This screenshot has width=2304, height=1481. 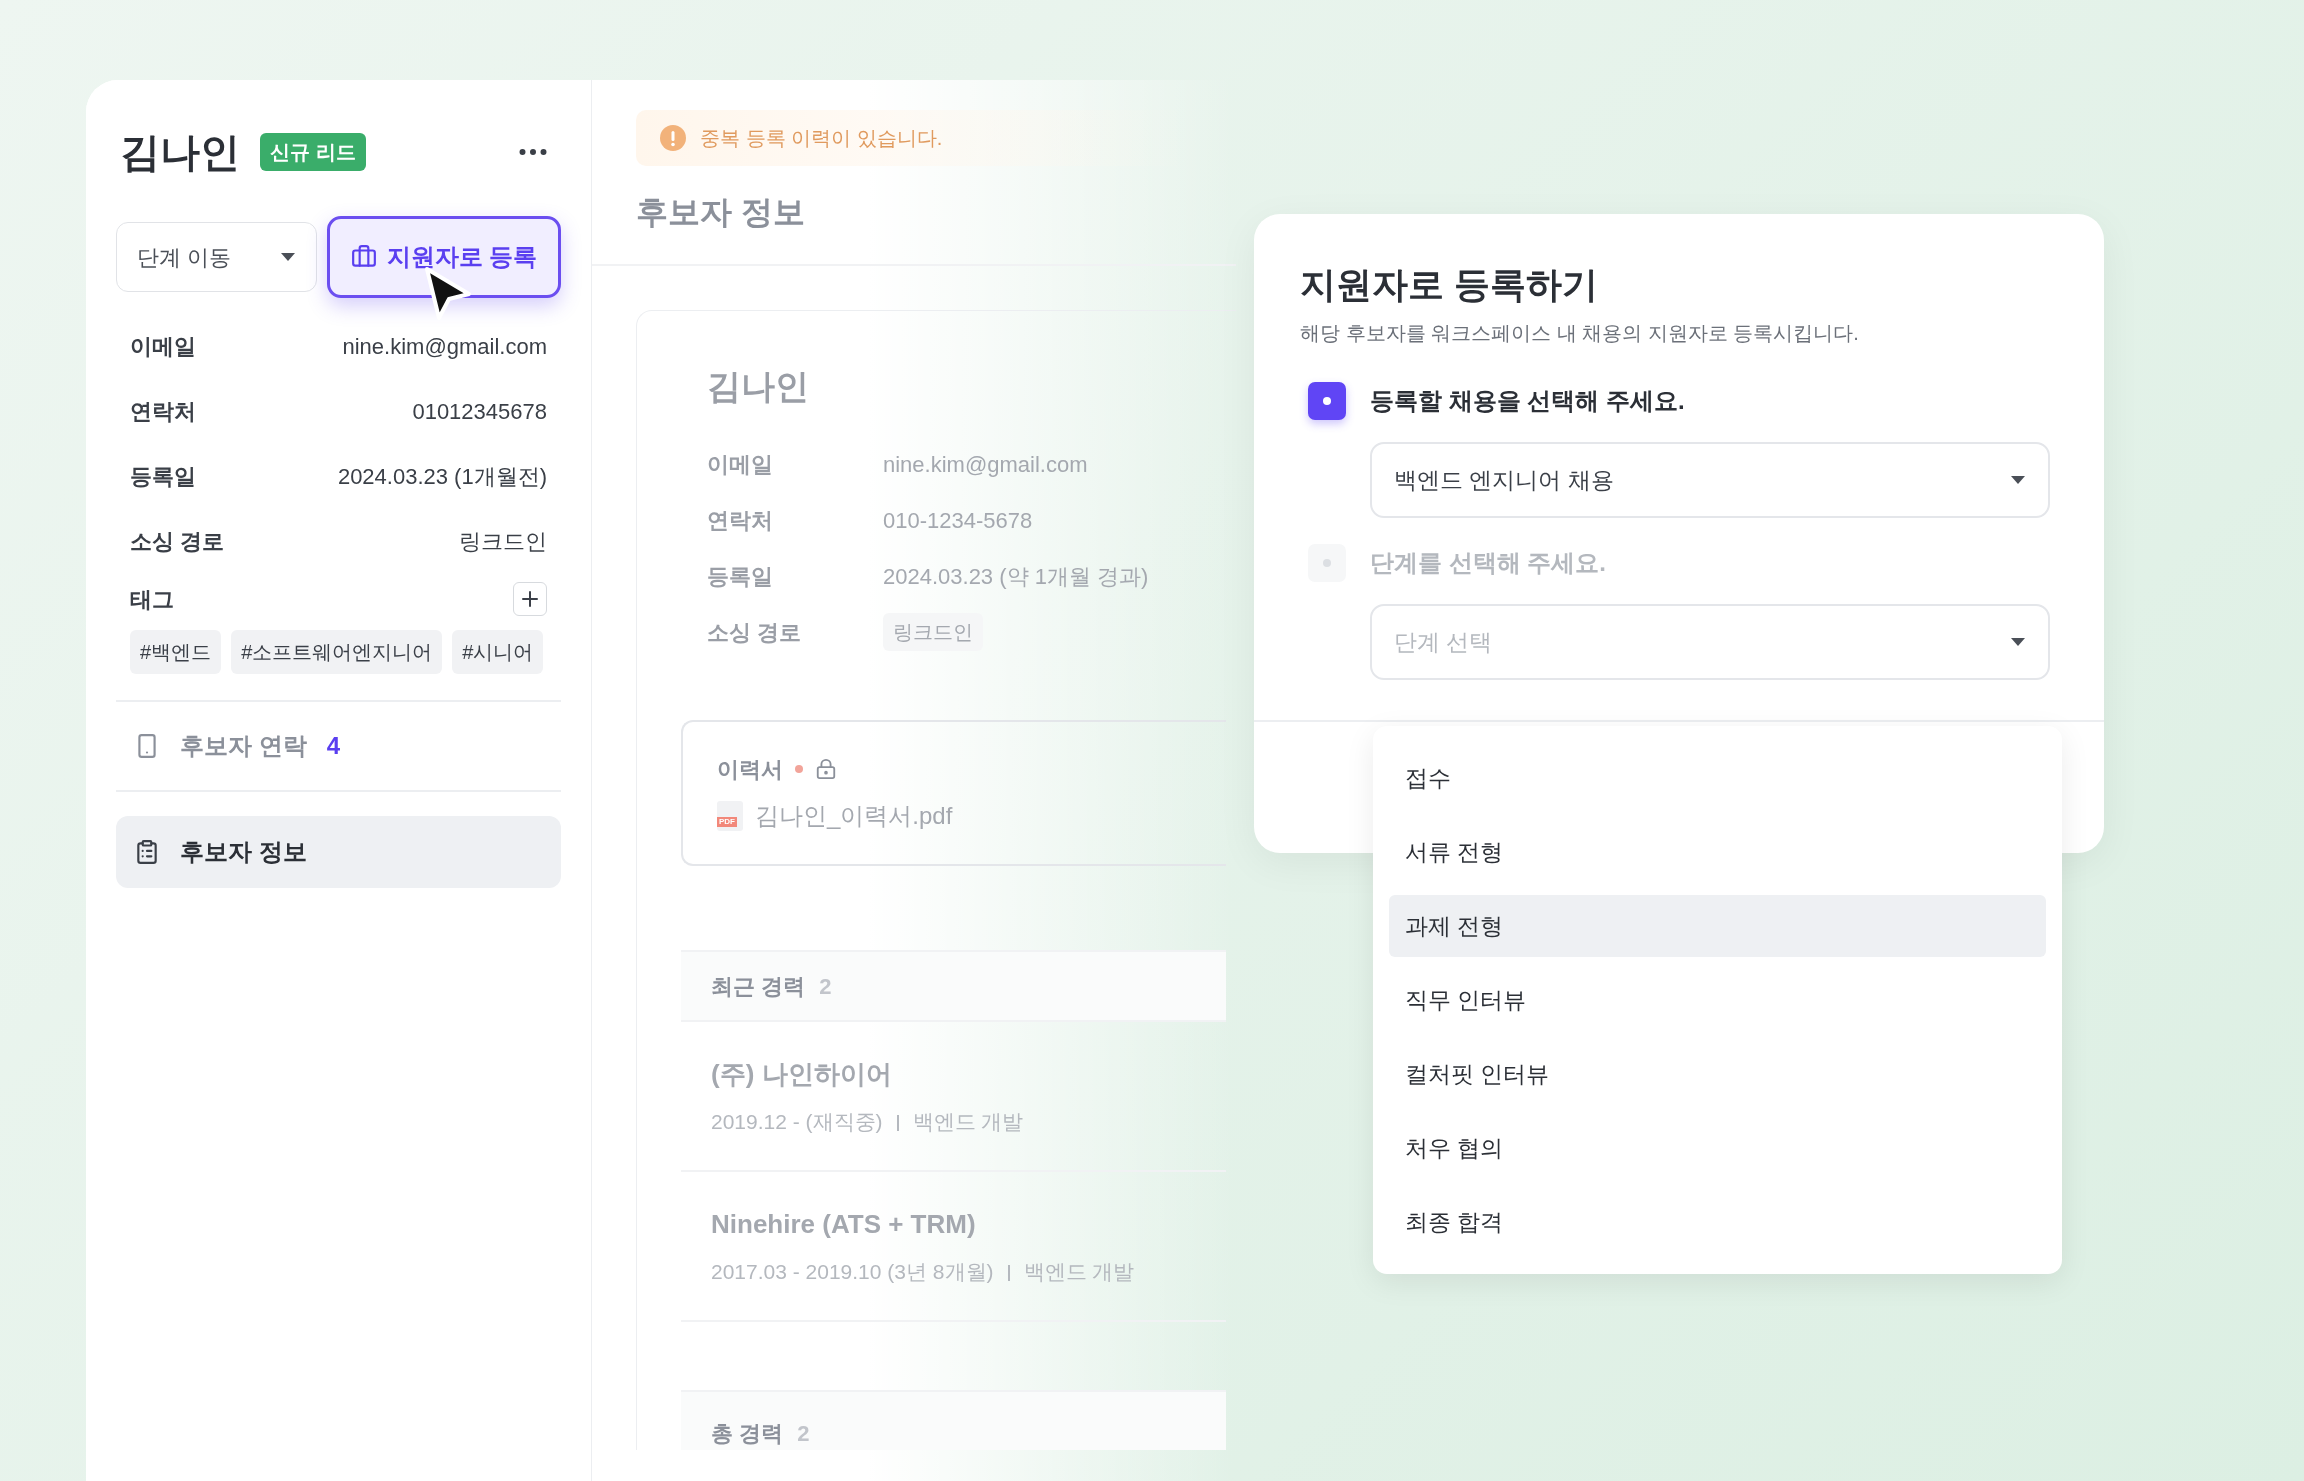 What do you see at coordinates (933, 632) in the screenshot?
I see `source-chip: 링크드인` at bounding box center [933, 632].